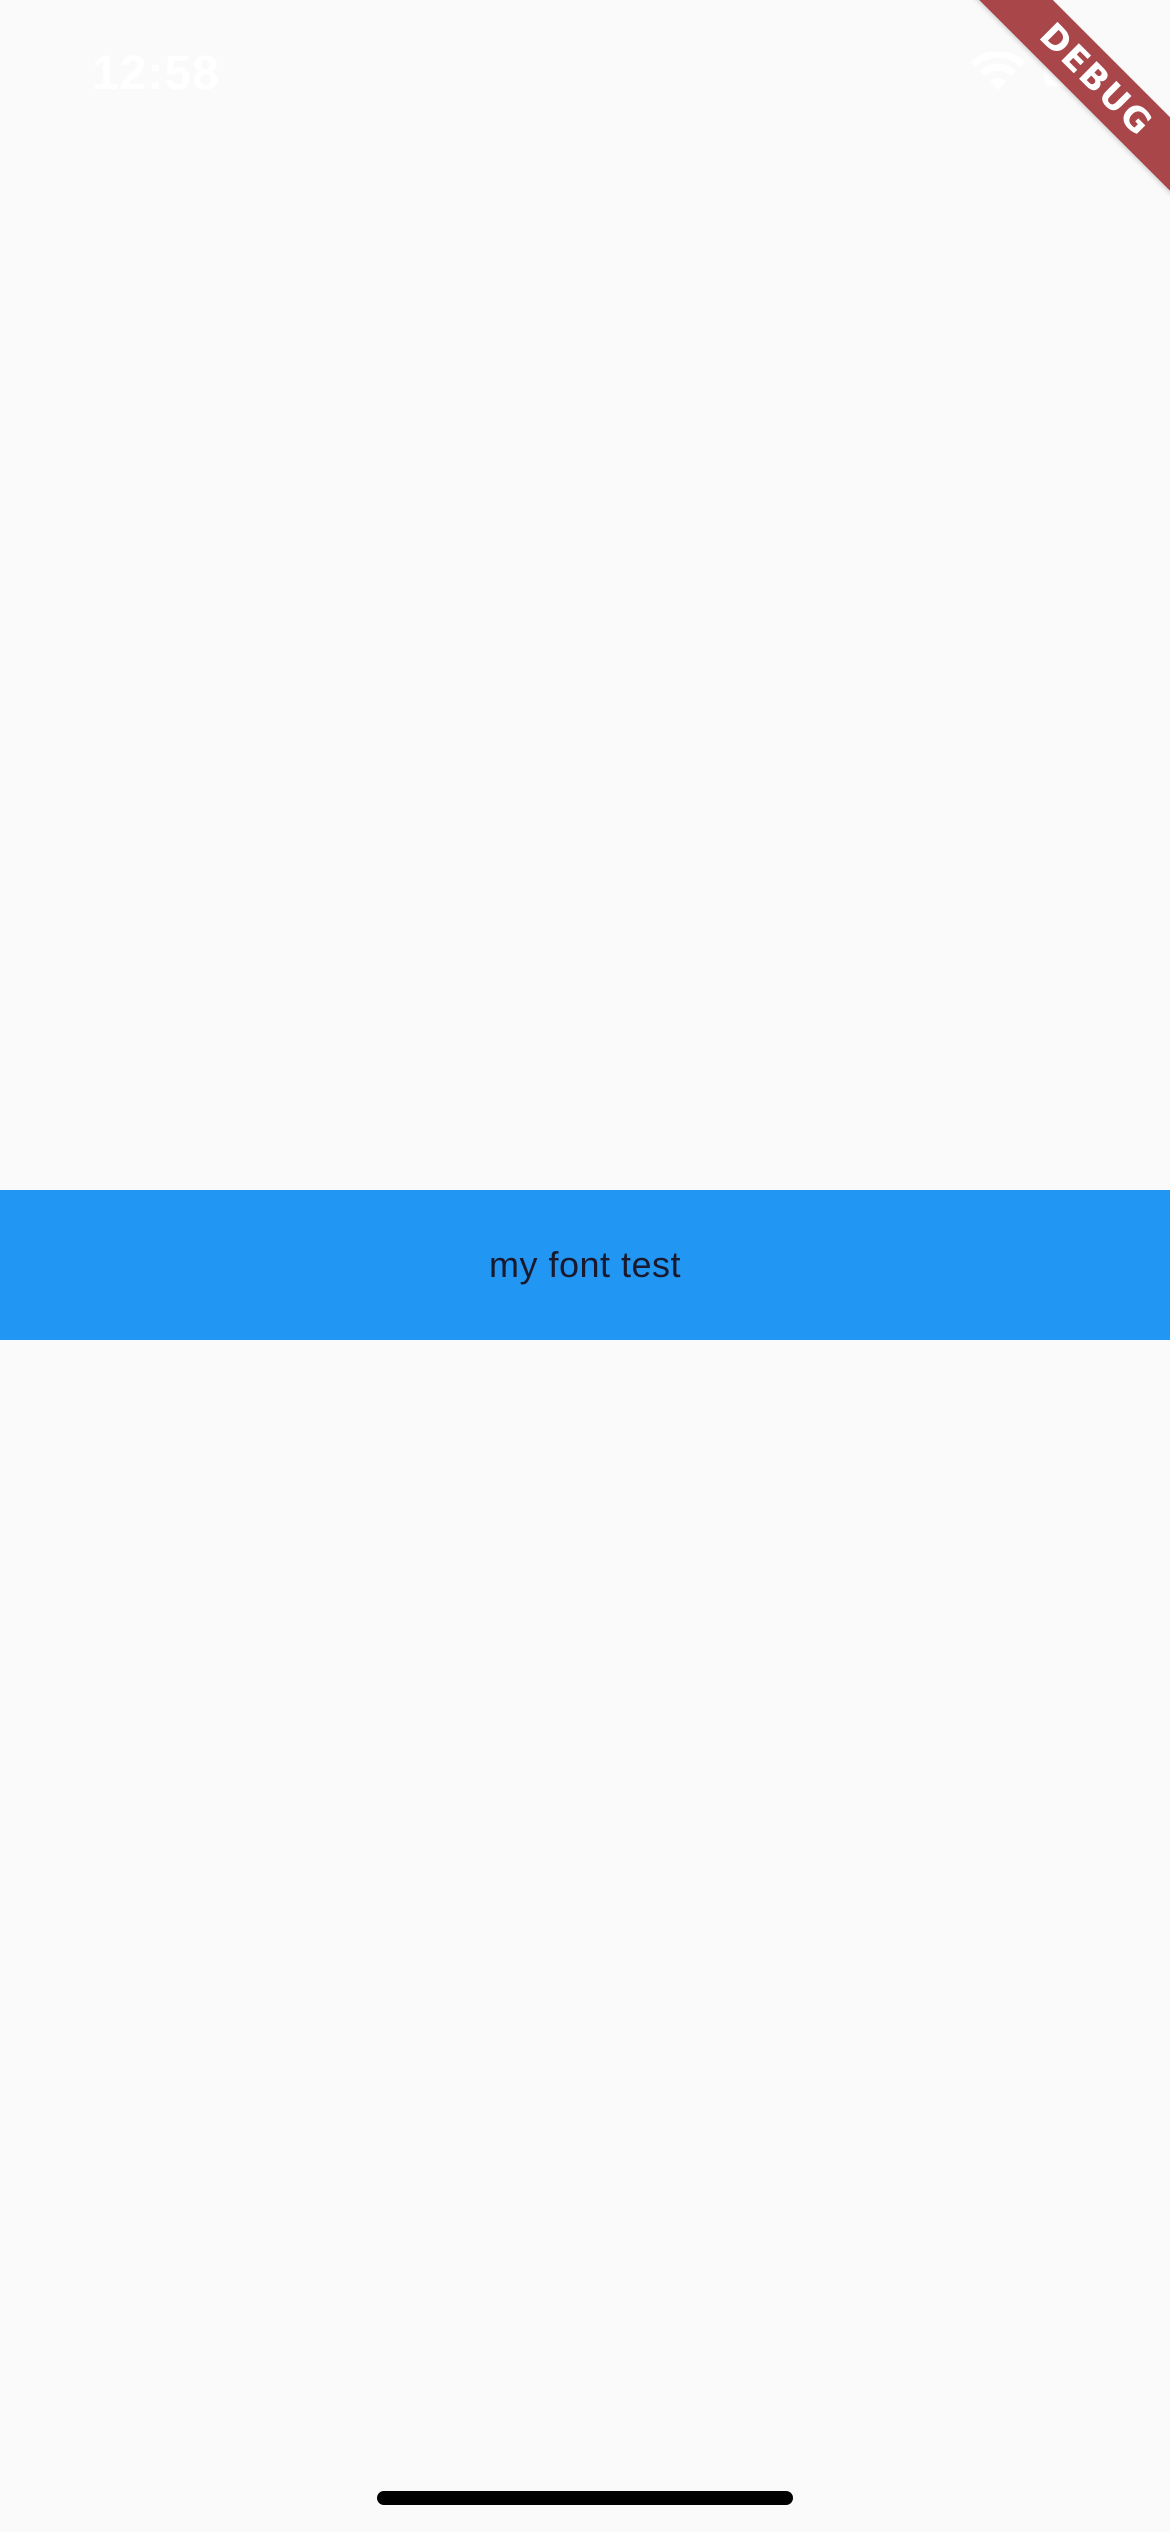 This screenshot has height=2532, width=1170. I want to click on debug-banner-label: DEBUG, so click(1067, 106).